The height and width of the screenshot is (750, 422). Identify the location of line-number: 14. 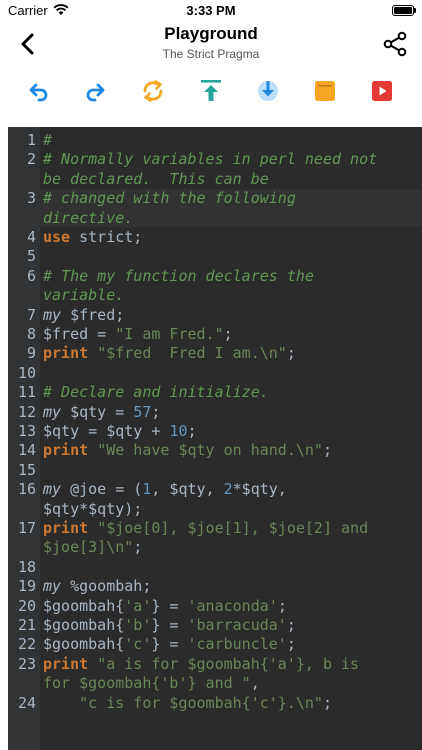
(26, 450).